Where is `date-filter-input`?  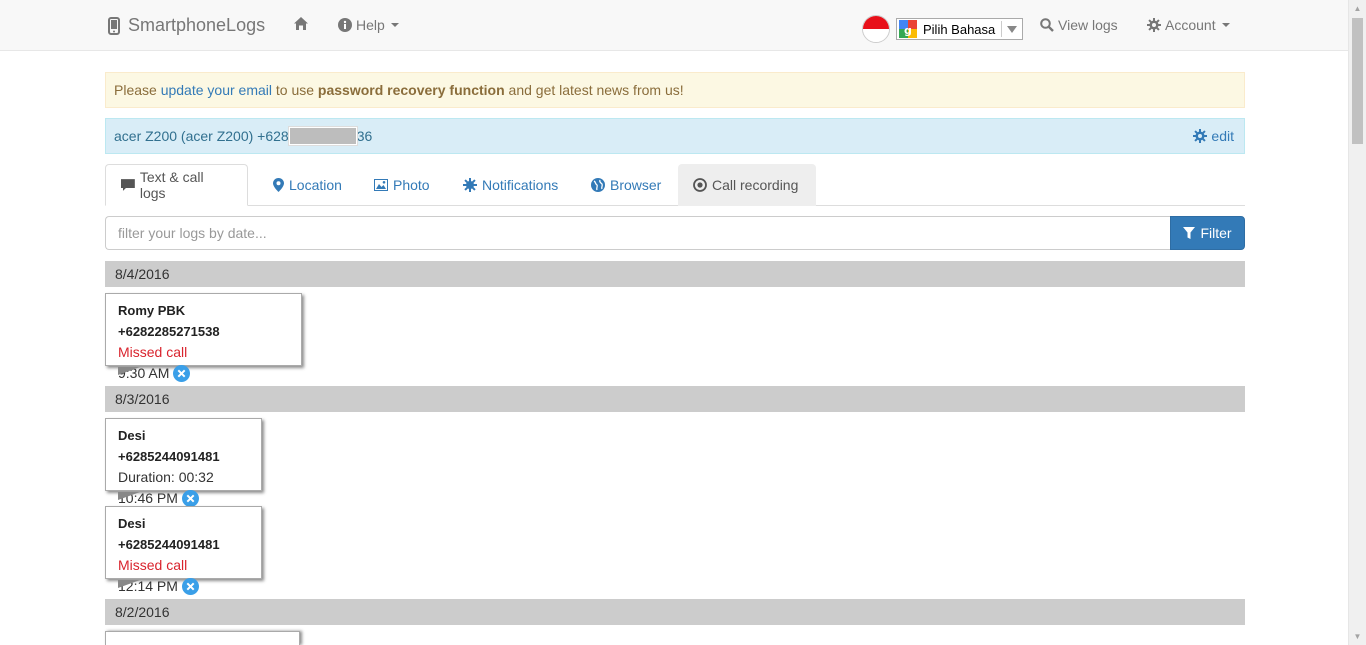 date-filter-input is located at coordinates (638, 233).